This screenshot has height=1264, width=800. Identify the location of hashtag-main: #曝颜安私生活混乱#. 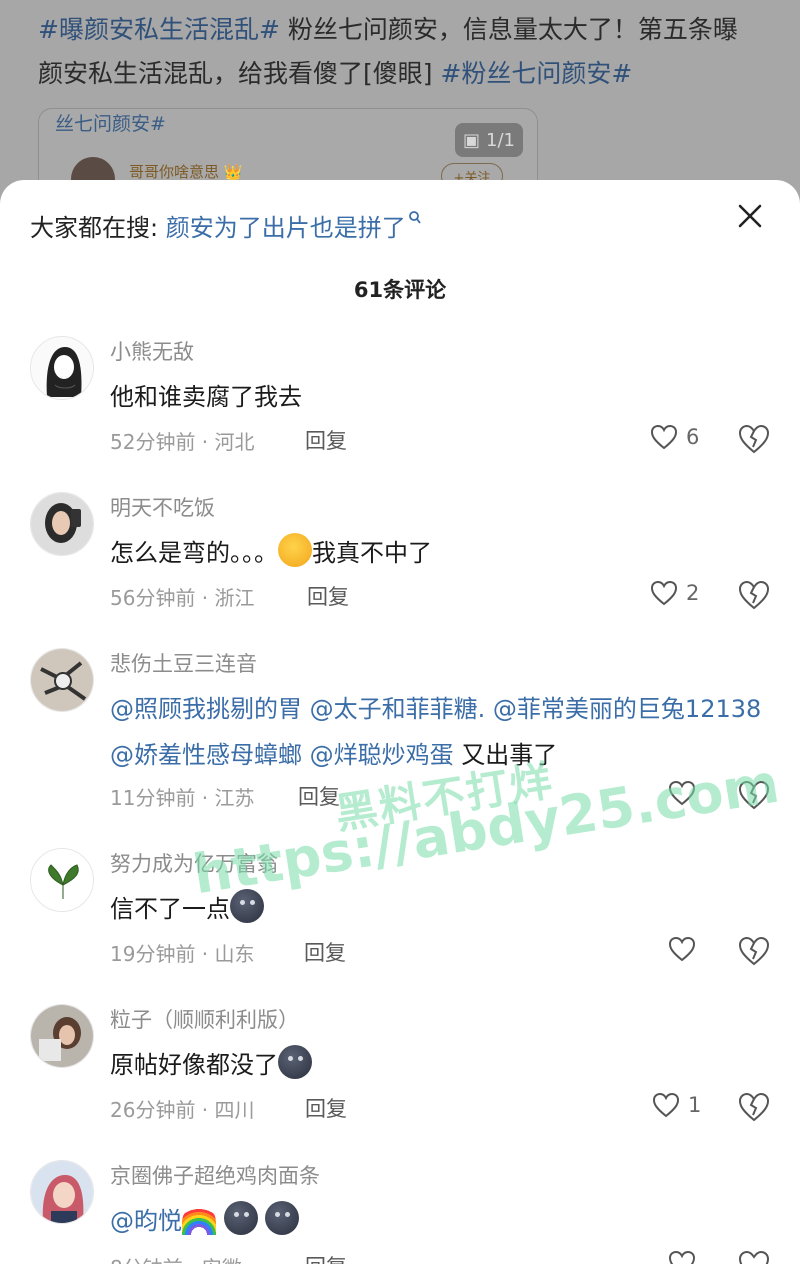
(159, 29).